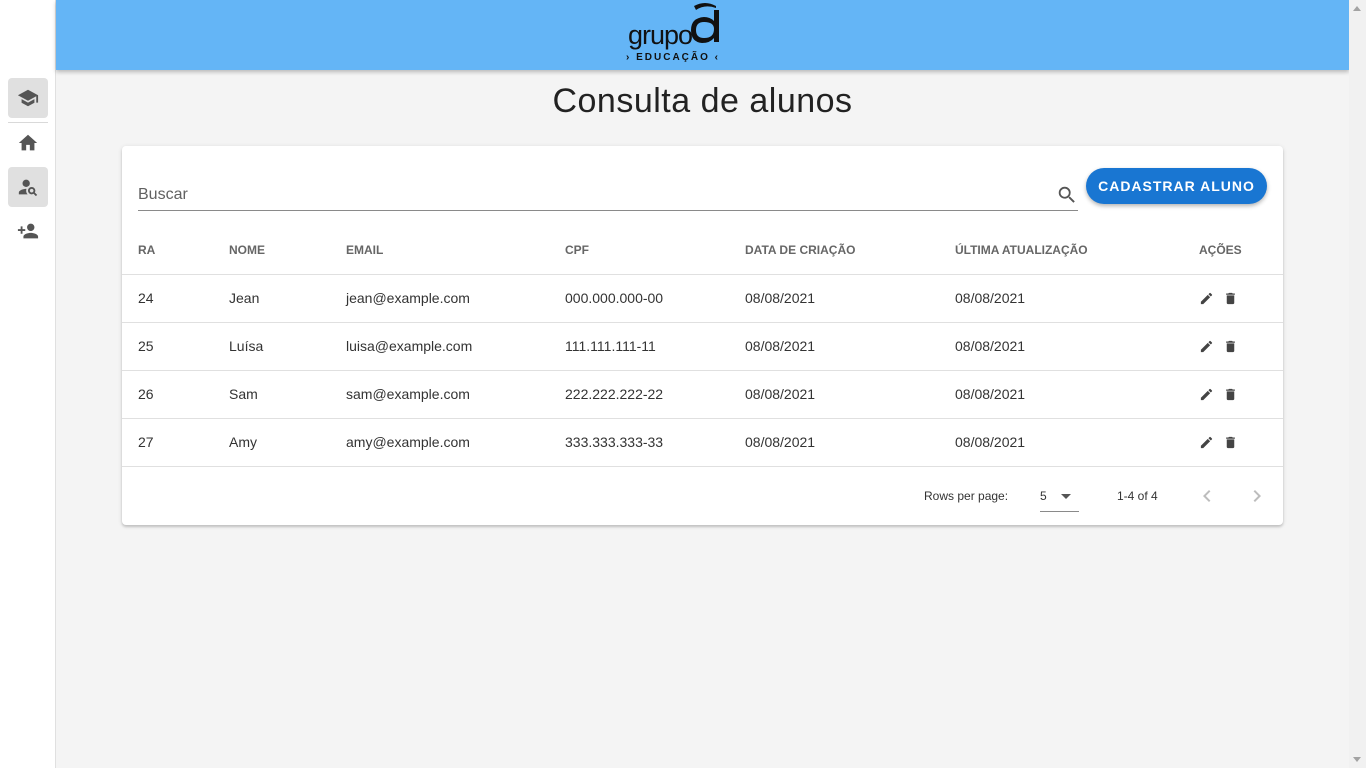 This screenshot has width=1366, height=768. What do you see at coordinates (455, 346) in the screenshot?
I see `cell-email: luisa@example.com` at bounding box center [455, 346].